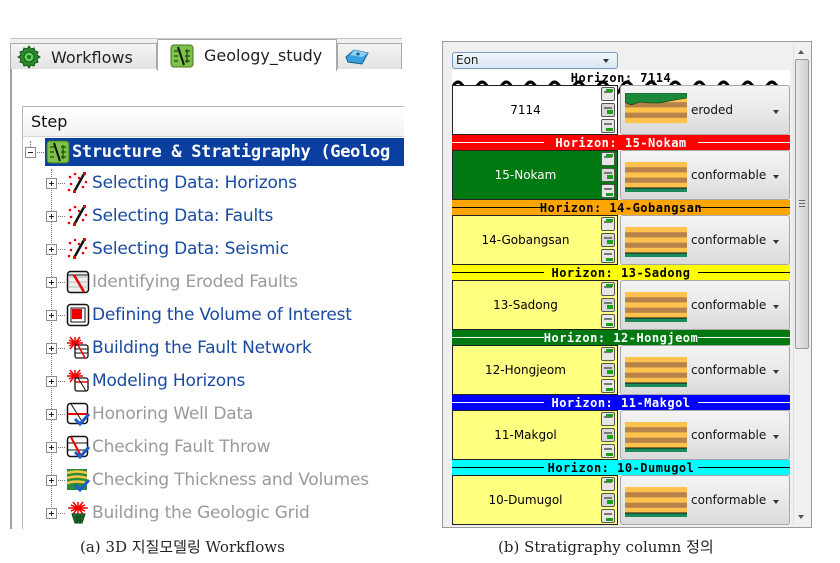 This screenshot has width=840, height=563. I want to click on strat-unit-box: 7114, so click(535, 110).